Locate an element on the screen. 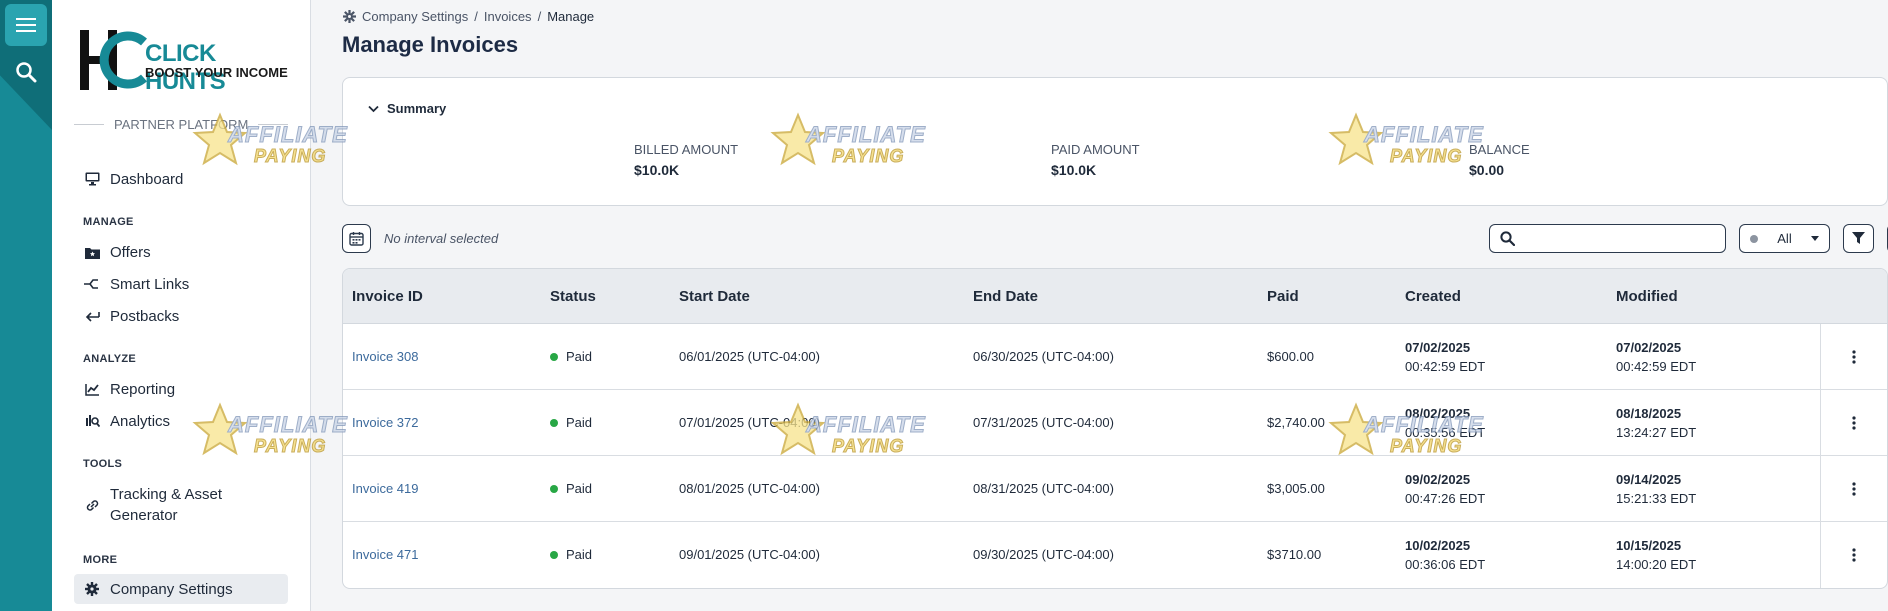  sidebar-item-label: Analytics is located at coordinates (140, 421).